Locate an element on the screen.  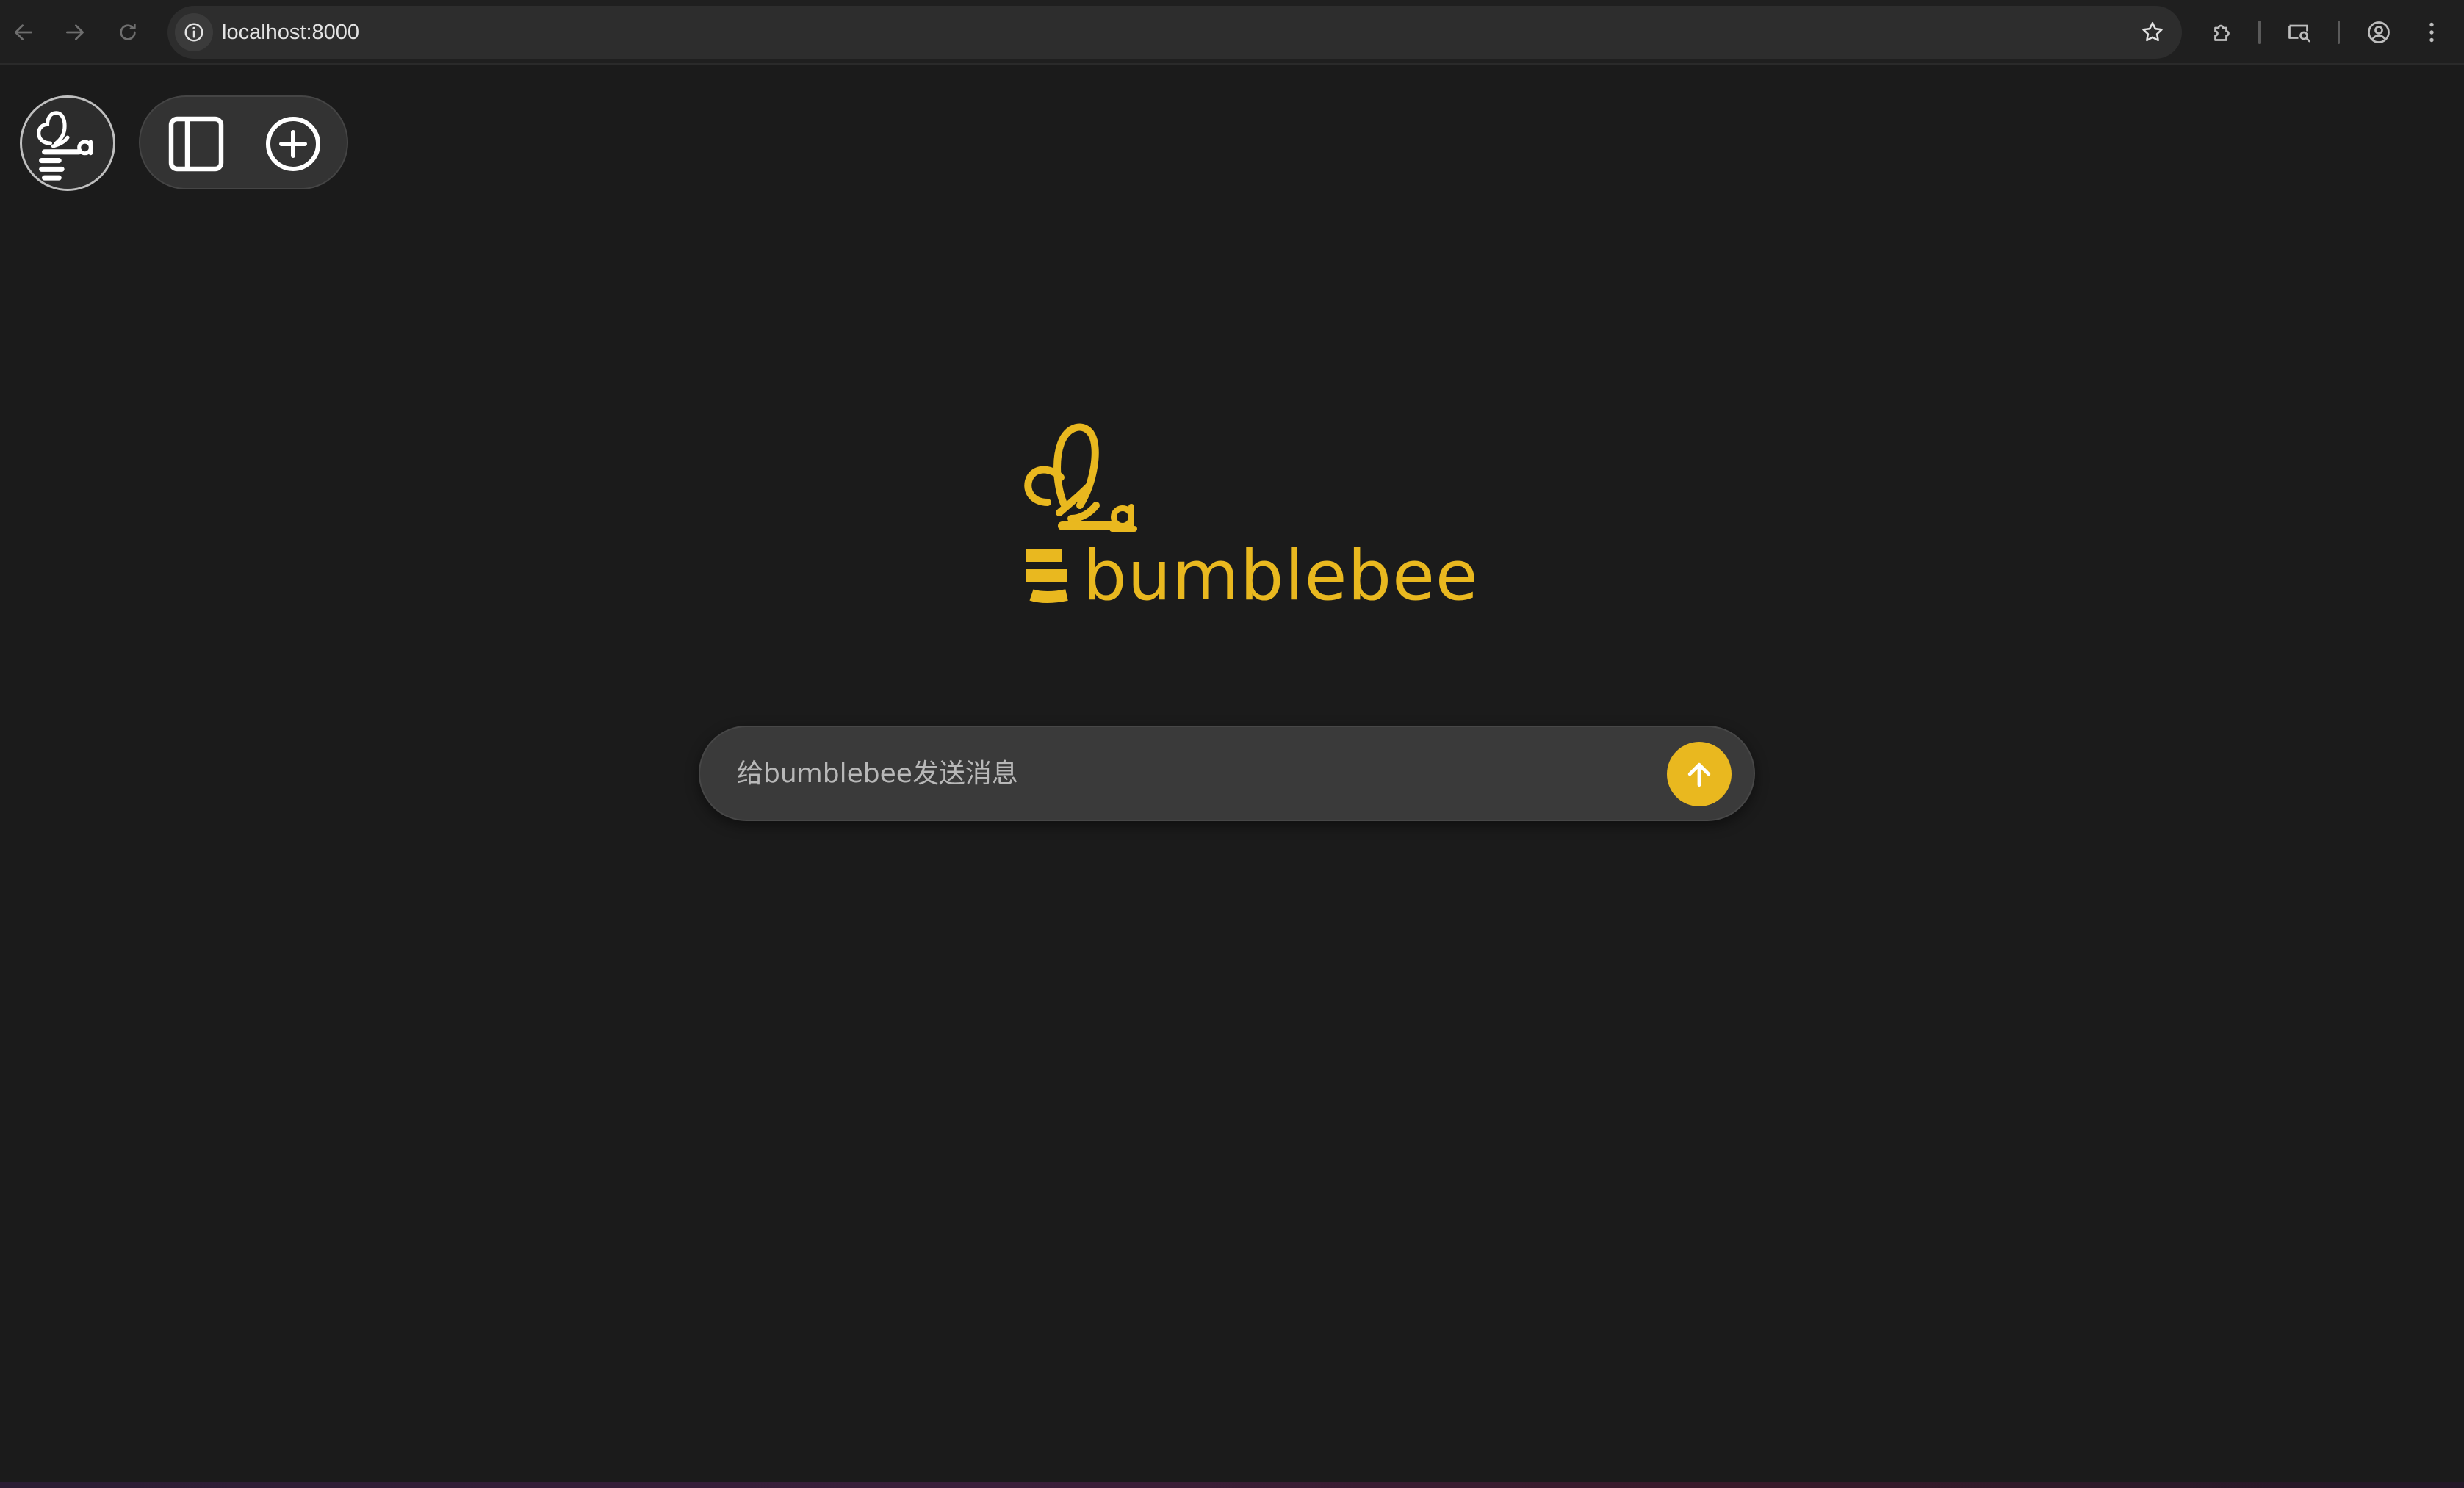
extensions-button is located at coordinates (2223, 32).